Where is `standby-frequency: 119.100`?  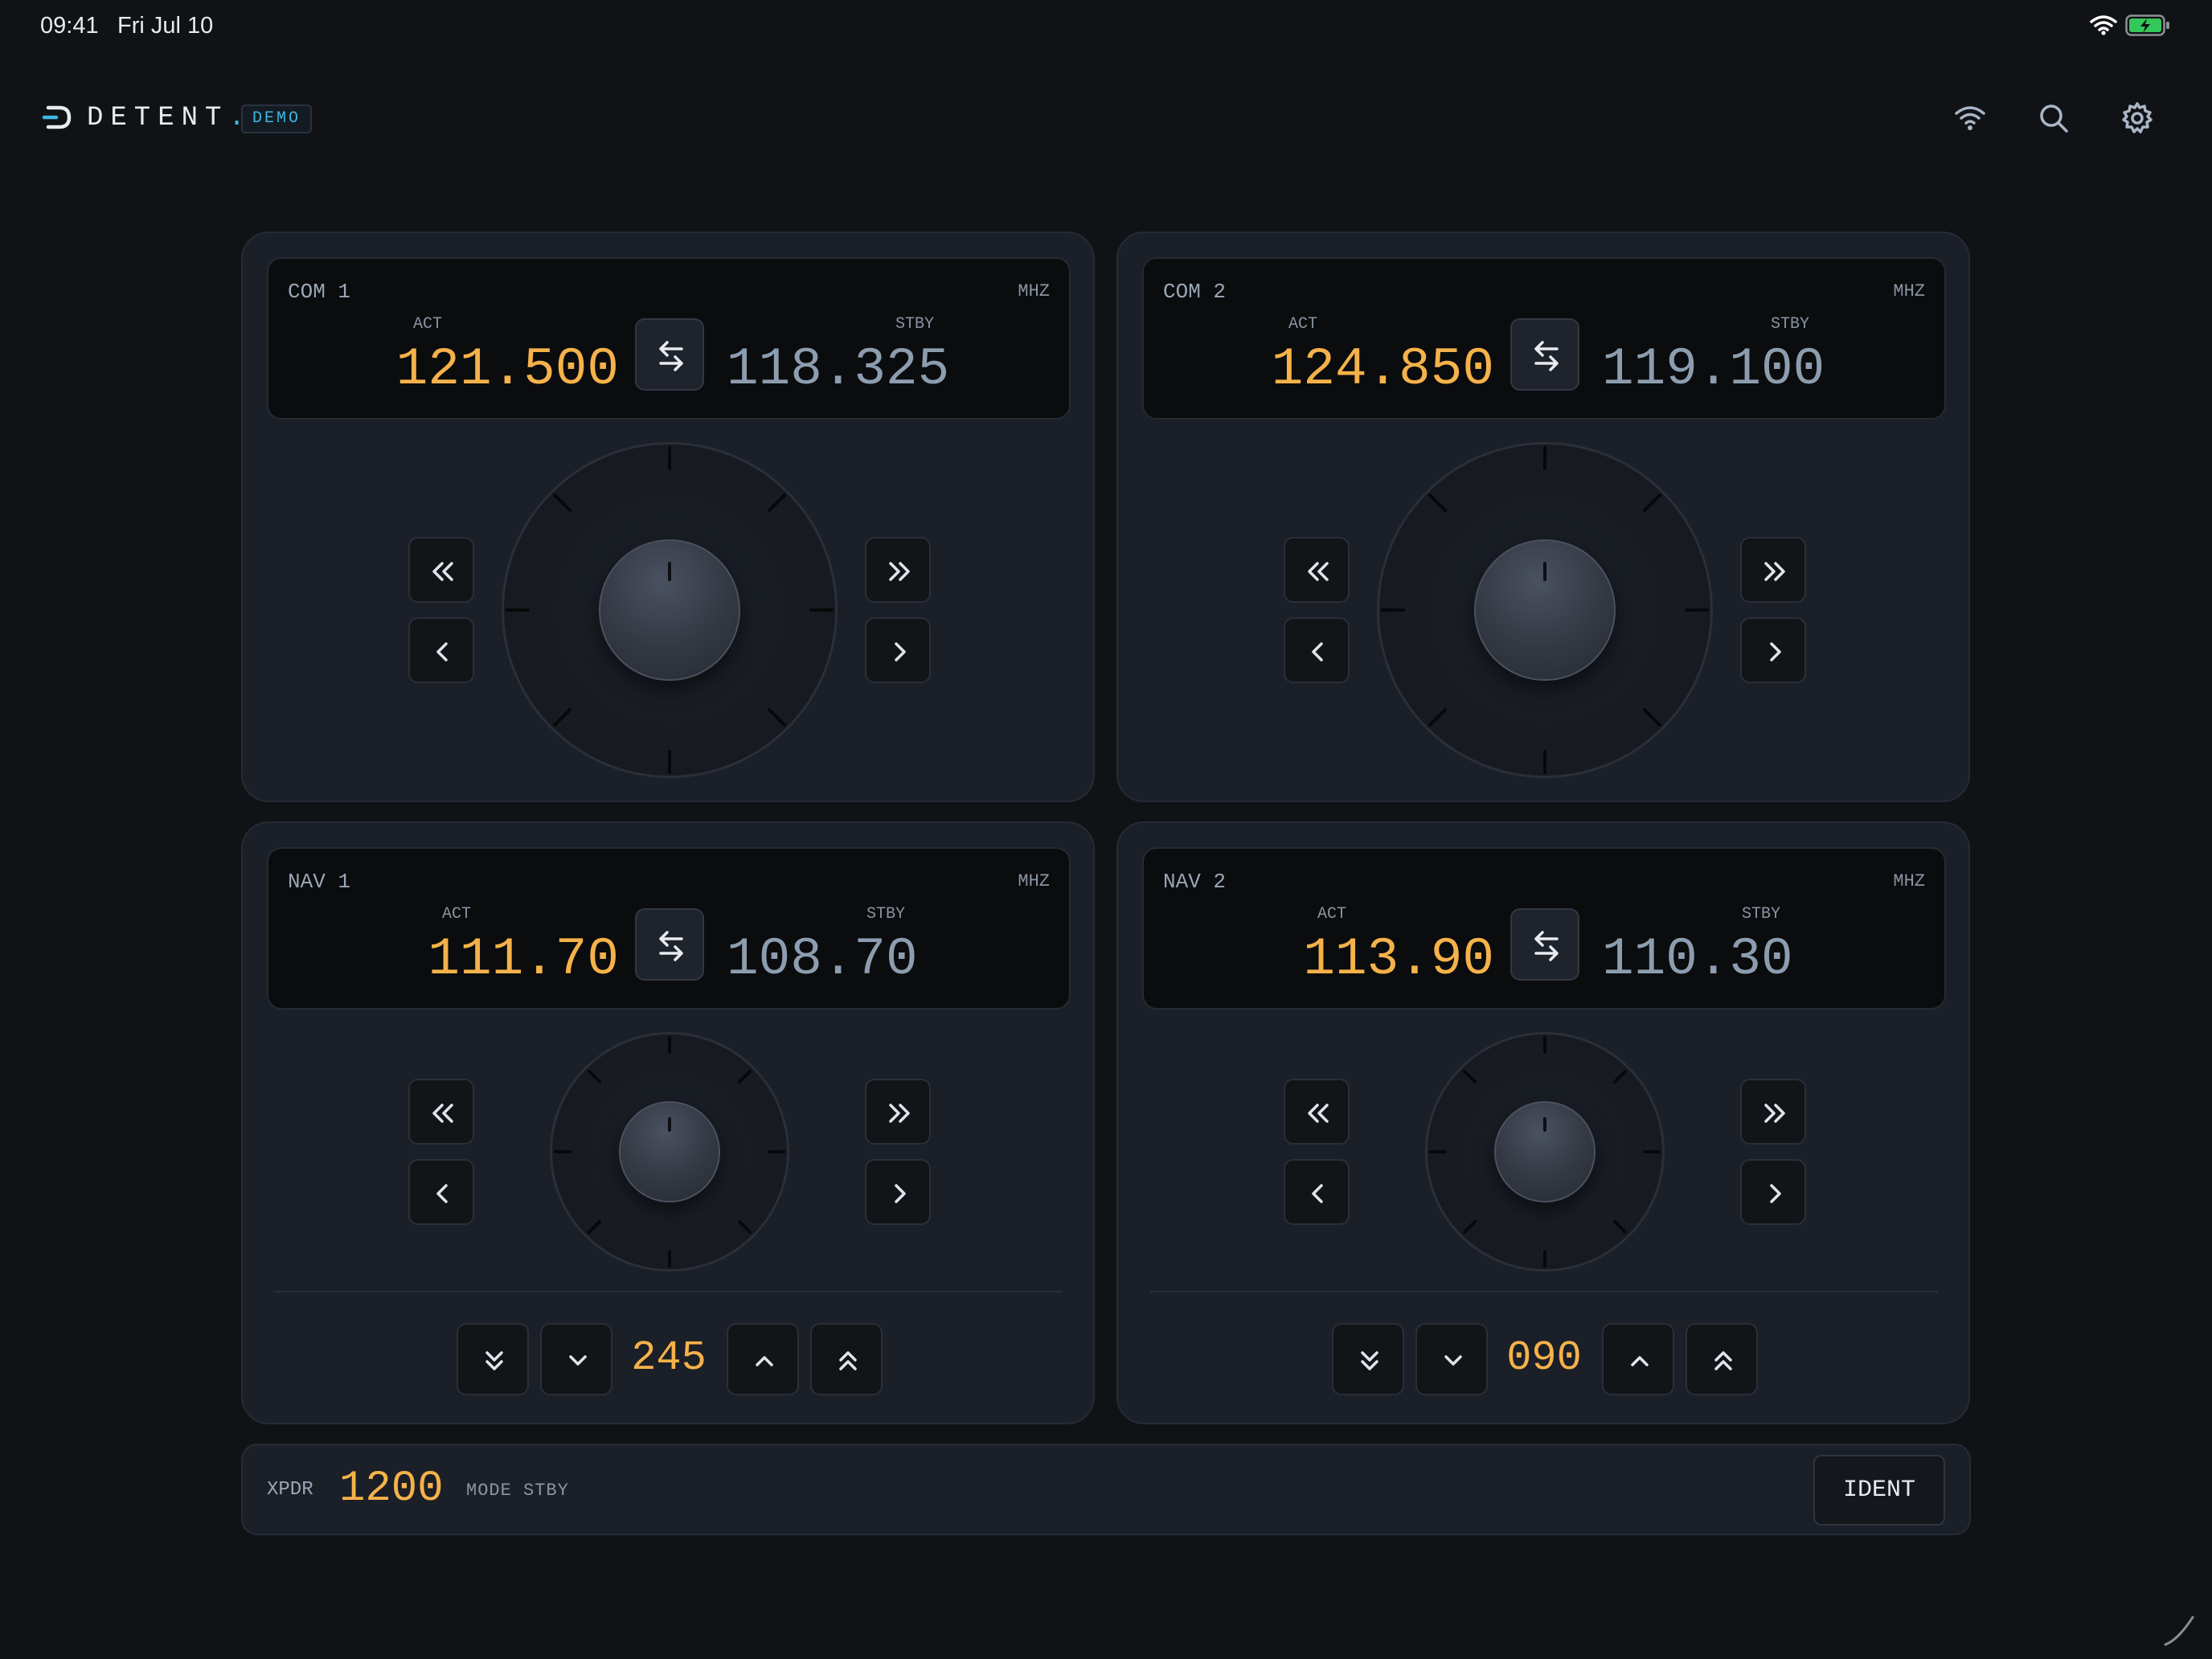 standby-frequency: 119.100 is located at coordinates (1713, 369).